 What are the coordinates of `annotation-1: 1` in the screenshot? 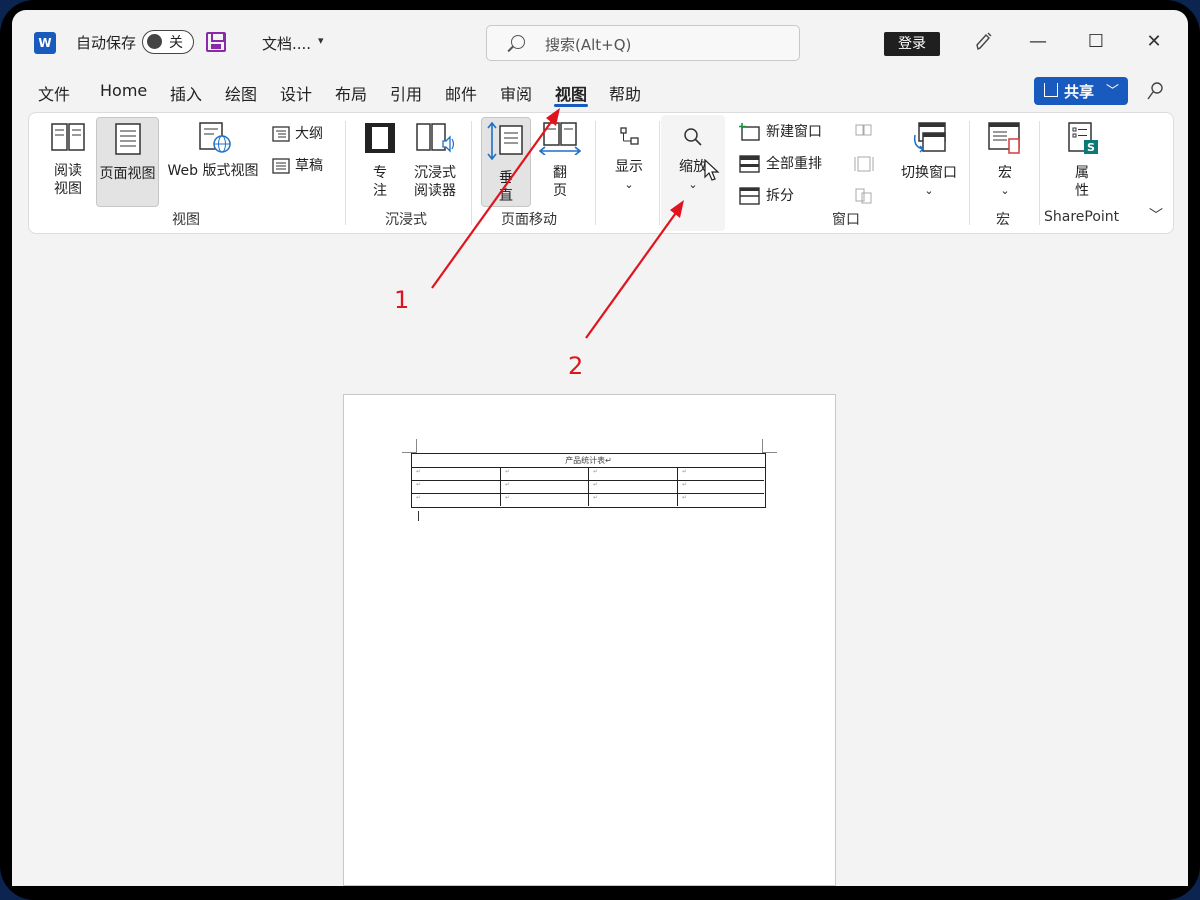 It's located at (402, 300).